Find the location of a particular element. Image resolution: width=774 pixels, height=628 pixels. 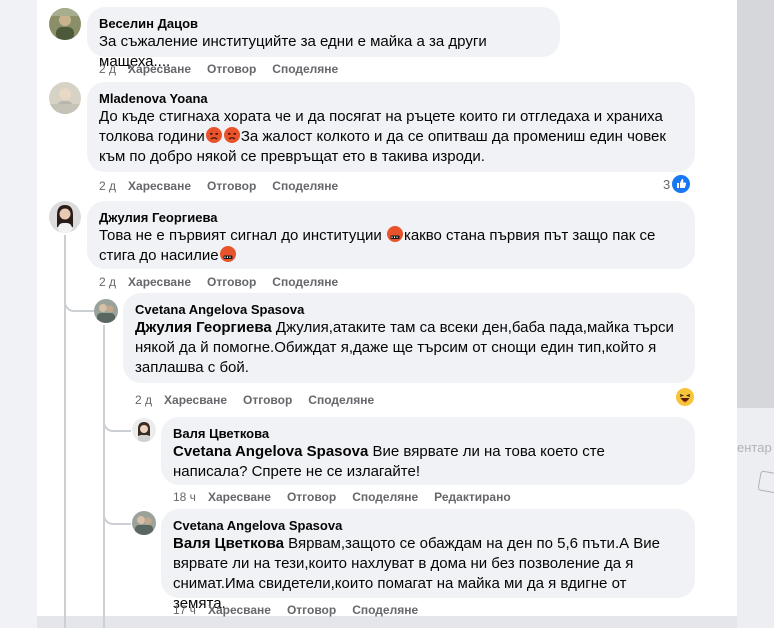

avatar-valya is located at coordinates (144, 430).